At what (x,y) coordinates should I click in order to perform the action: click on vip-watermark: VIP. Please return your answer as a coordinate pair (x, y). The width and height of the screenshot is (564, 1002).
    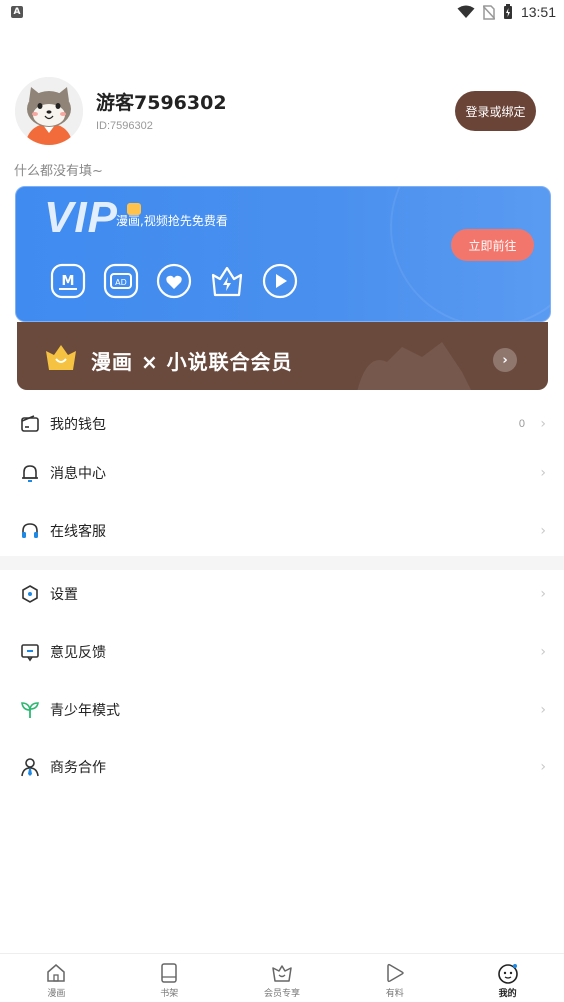
    Looking at the image, I should click on (81, 217).